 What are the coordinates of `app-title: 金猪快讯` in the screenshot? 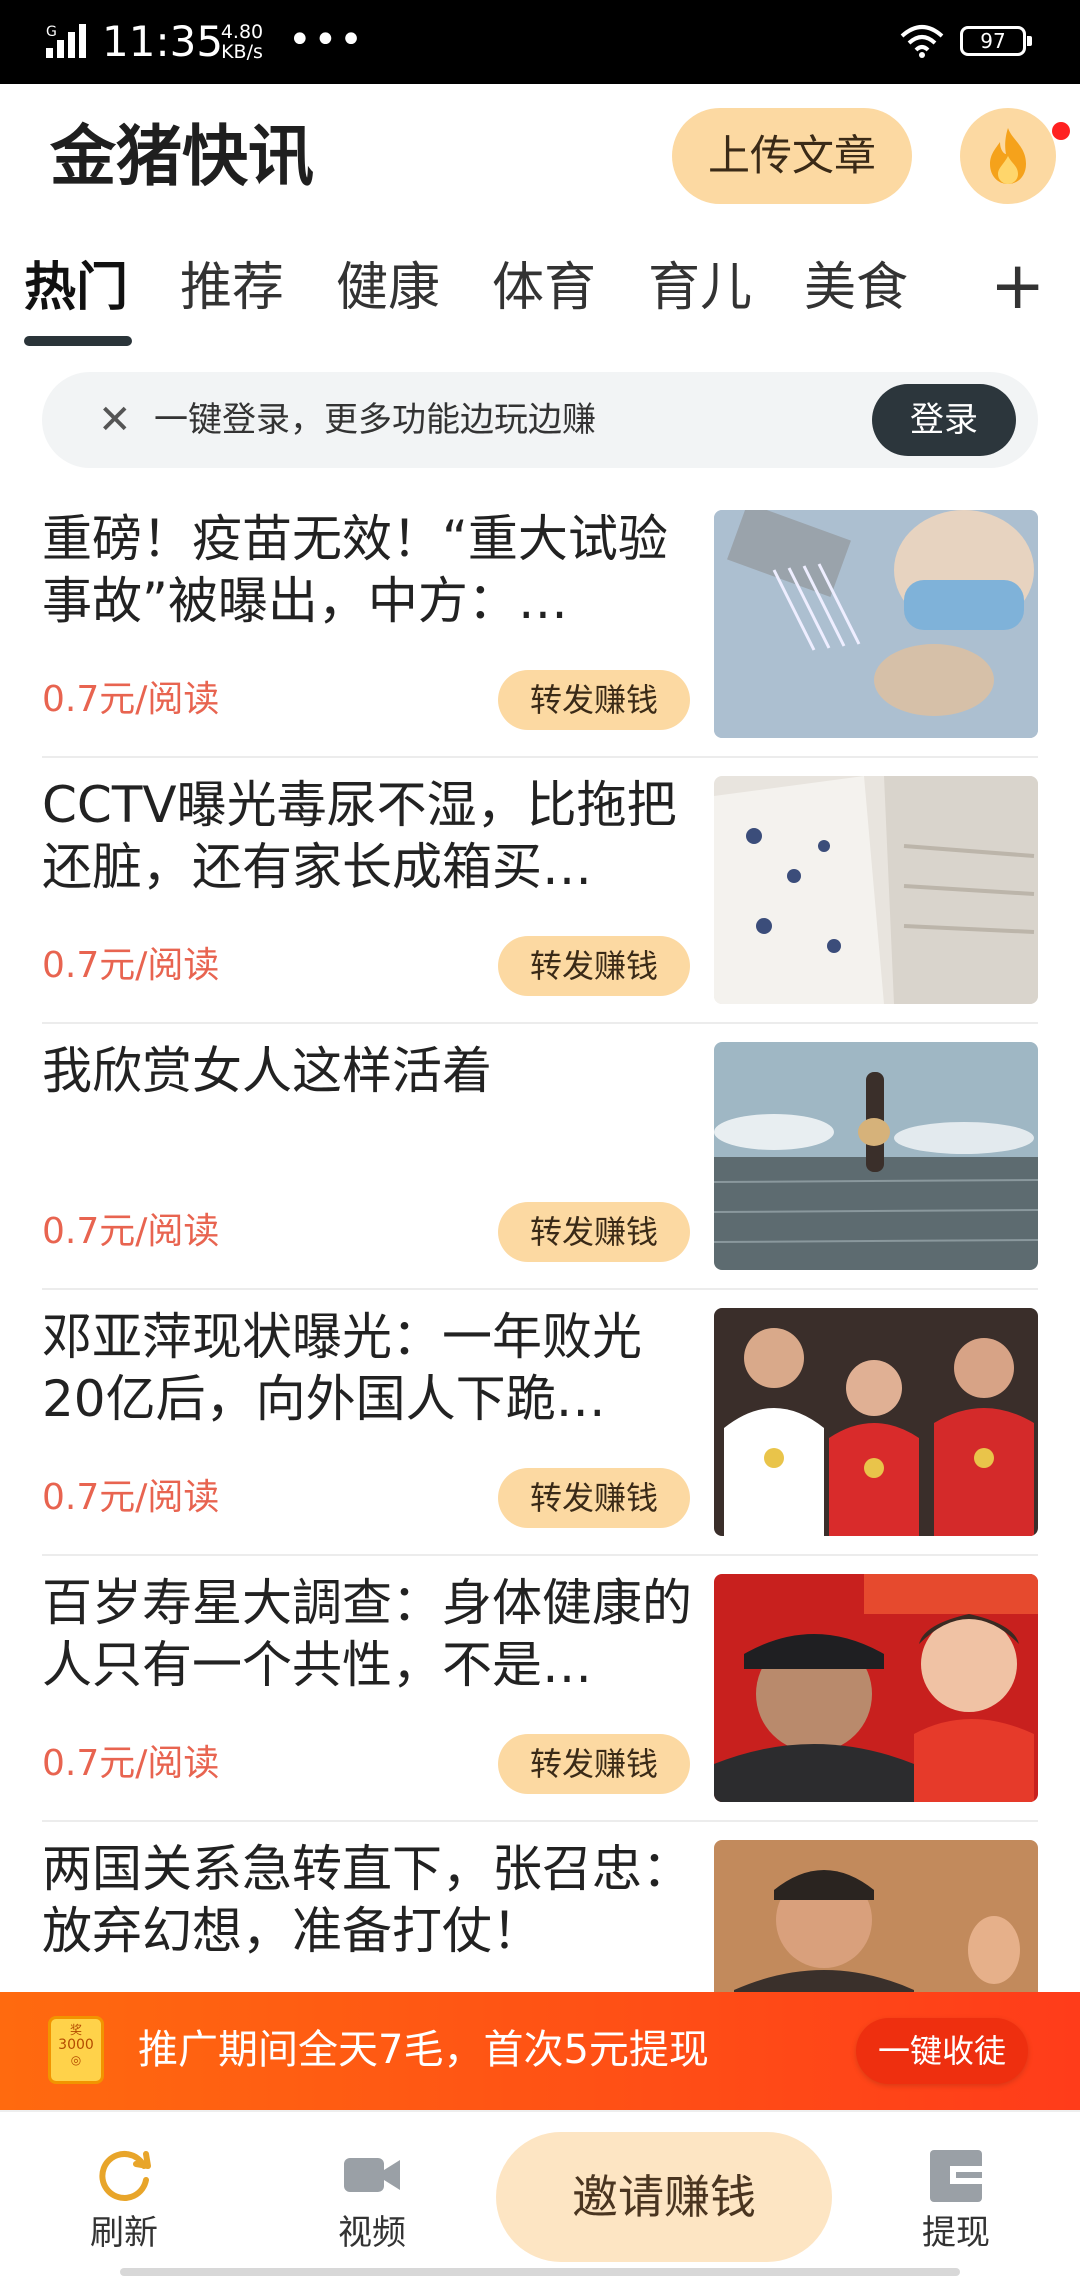 It's located at (182, 156).